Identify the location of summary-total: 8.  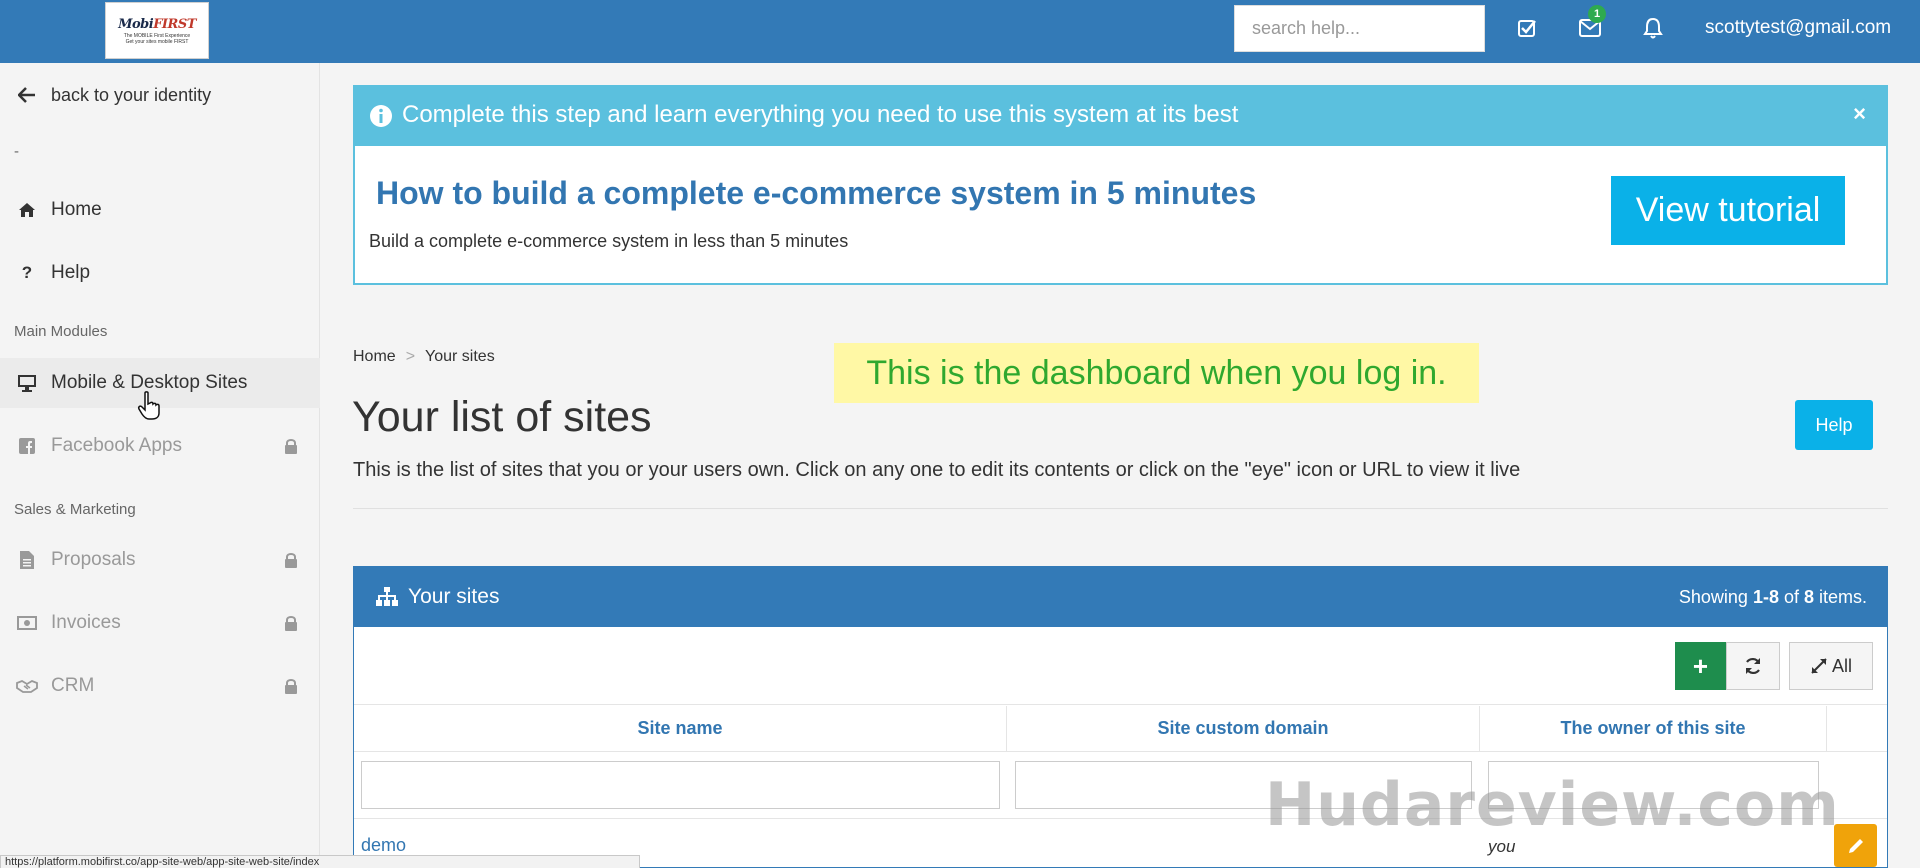
(1808, 597).